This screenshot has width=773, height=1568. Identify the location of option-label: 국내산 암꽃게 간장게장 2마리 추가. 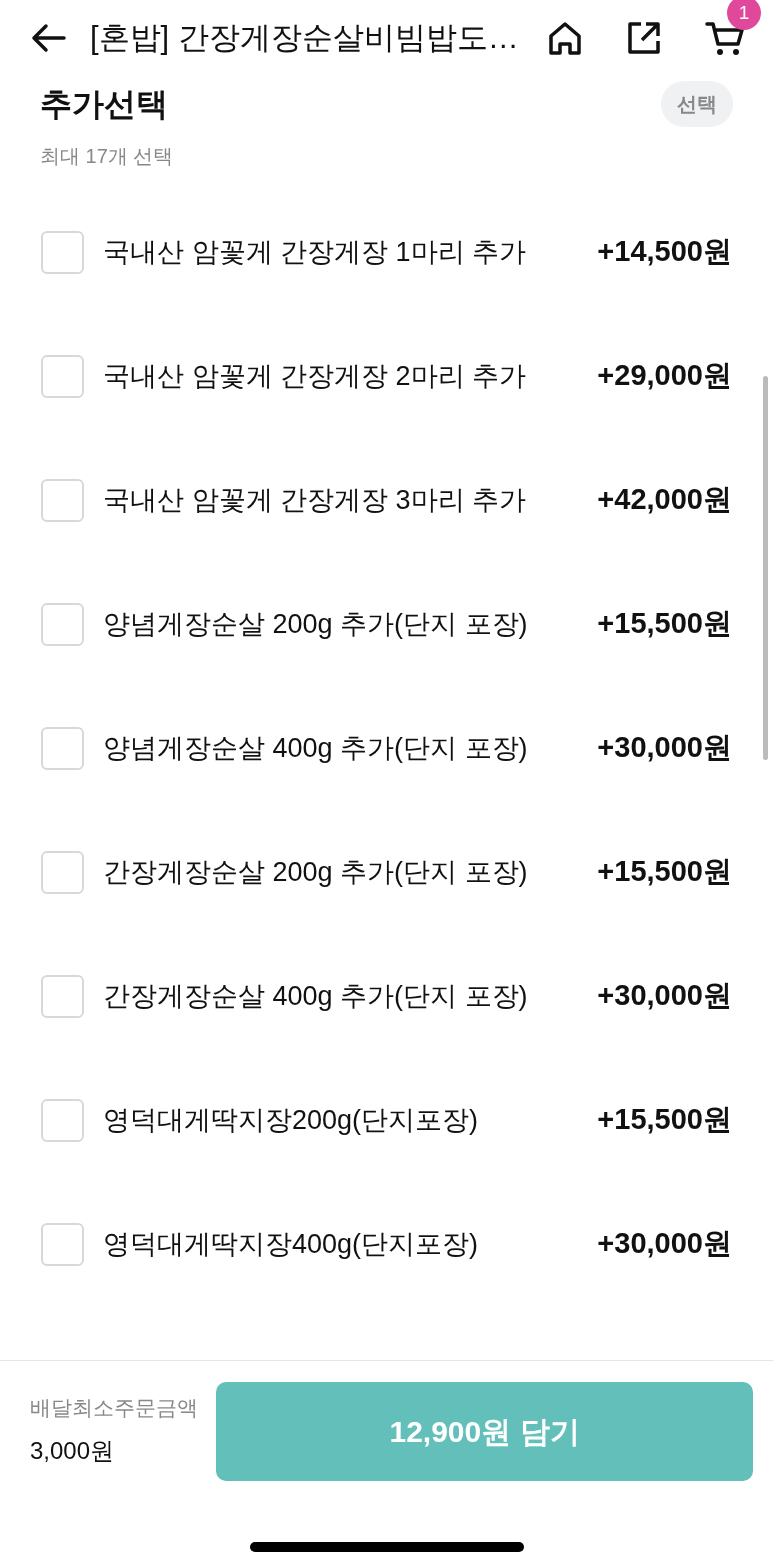
(315, 376).